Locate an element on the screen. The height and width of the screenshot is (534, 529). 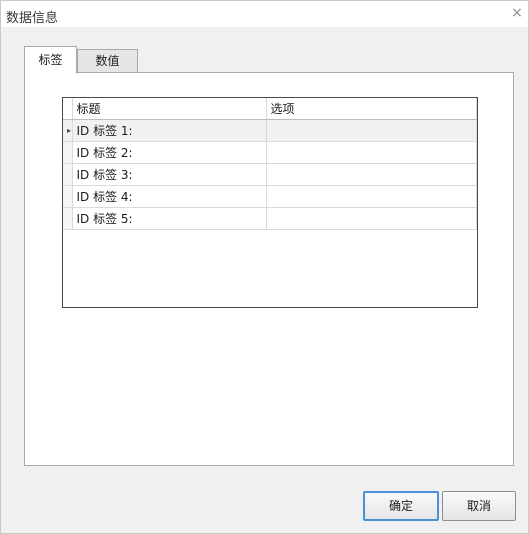
column-header-title: 标题 is located at coordinates (169, 109).